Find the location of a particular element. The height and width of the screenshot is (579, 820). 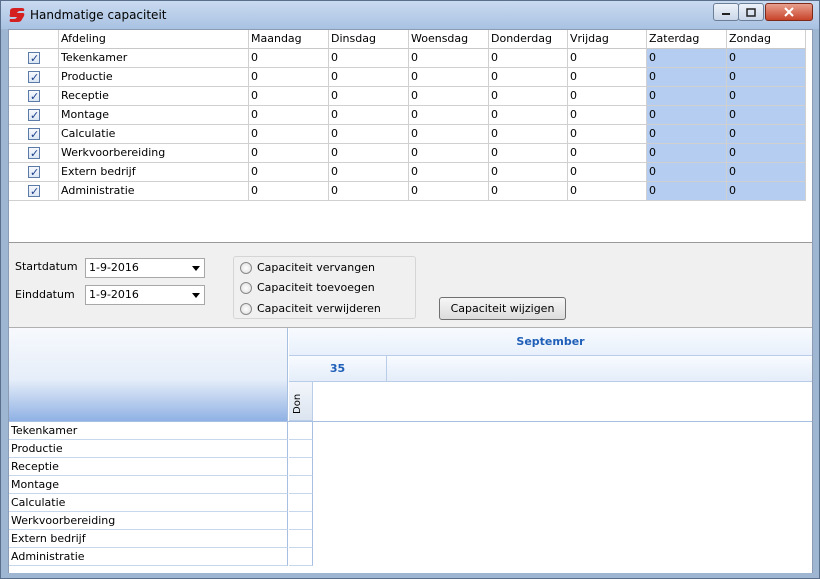

grid-afdeling-cell: Calculatie is located at coordinates (154, 134).